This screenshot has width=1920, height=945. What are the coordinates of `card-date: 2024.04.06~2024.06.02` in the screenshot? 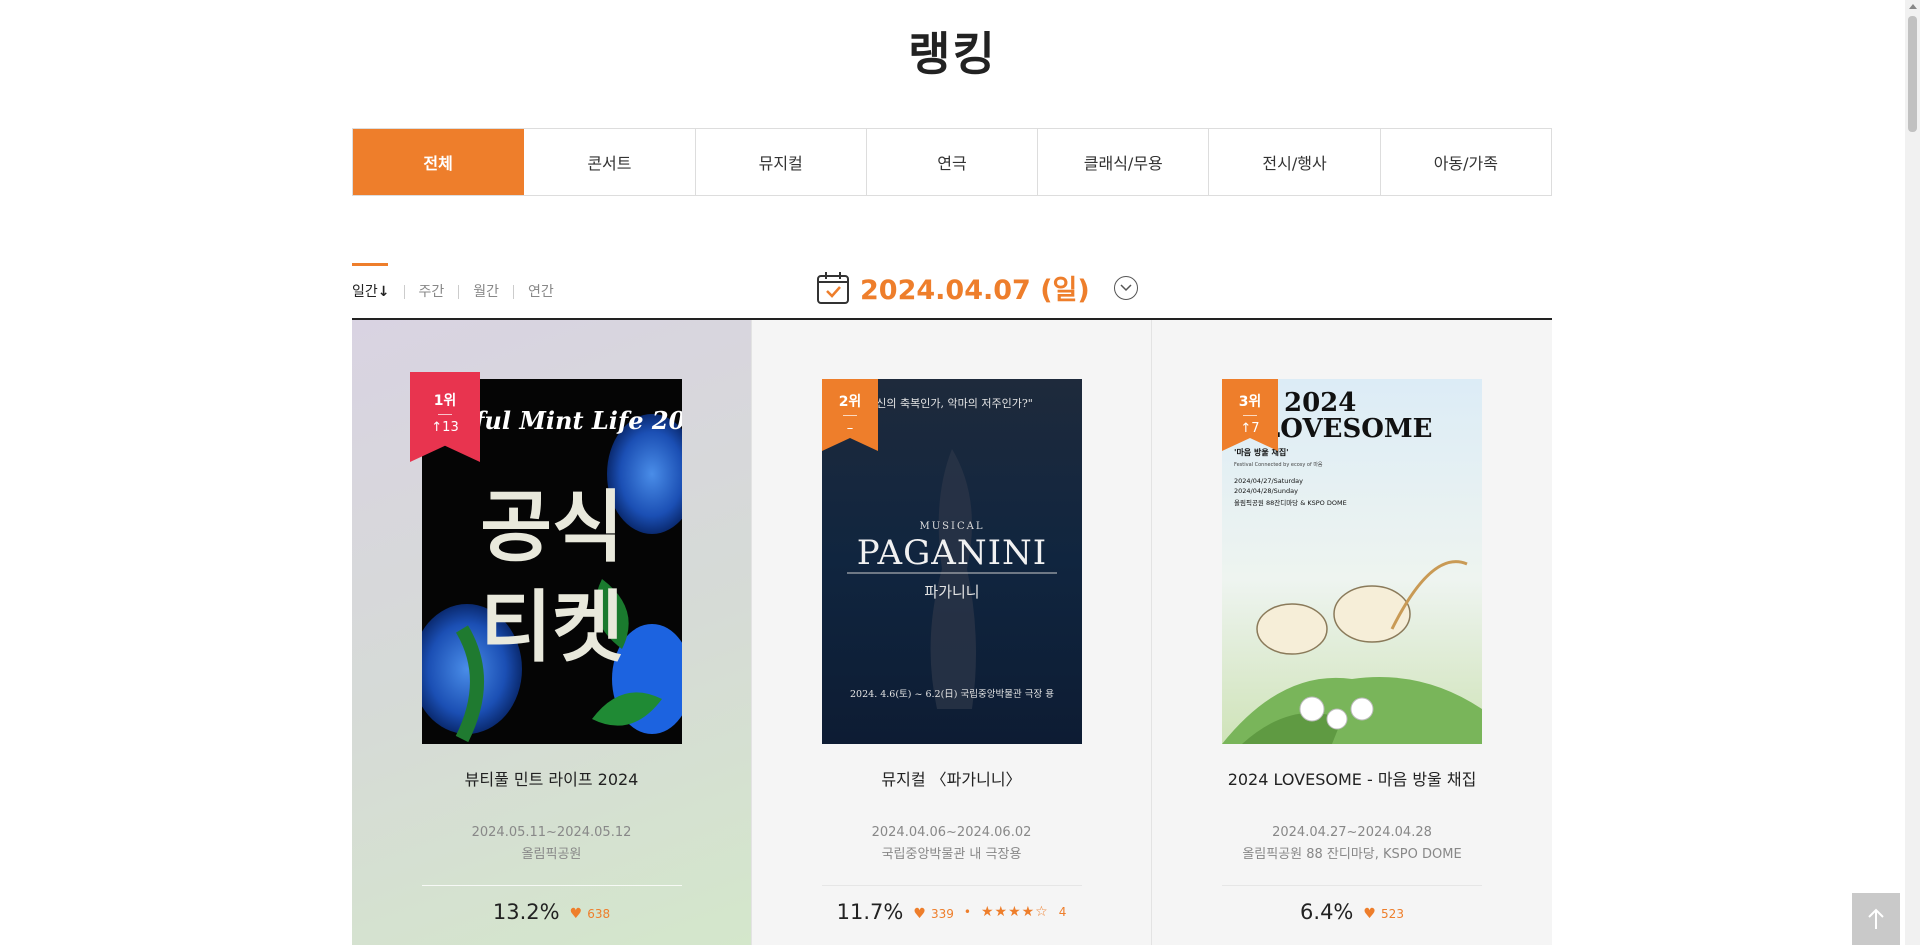 It's located at (951, 832).